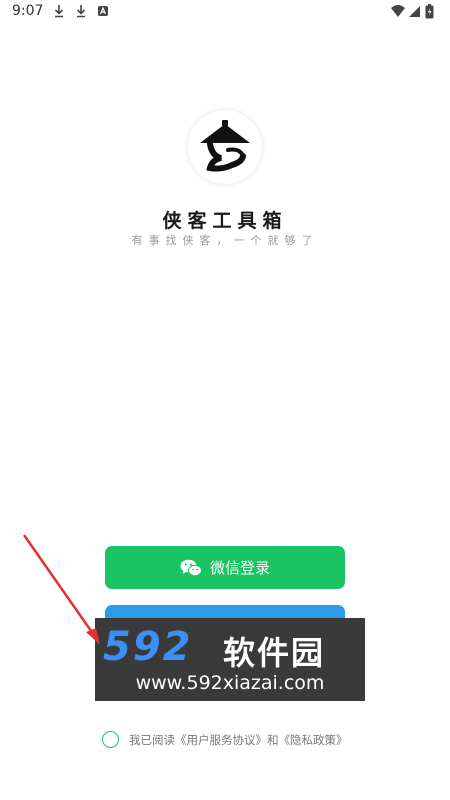 The height and width of the screenshot is (800, 450). I want to click on agreement-checkbox, so click(110, 739).